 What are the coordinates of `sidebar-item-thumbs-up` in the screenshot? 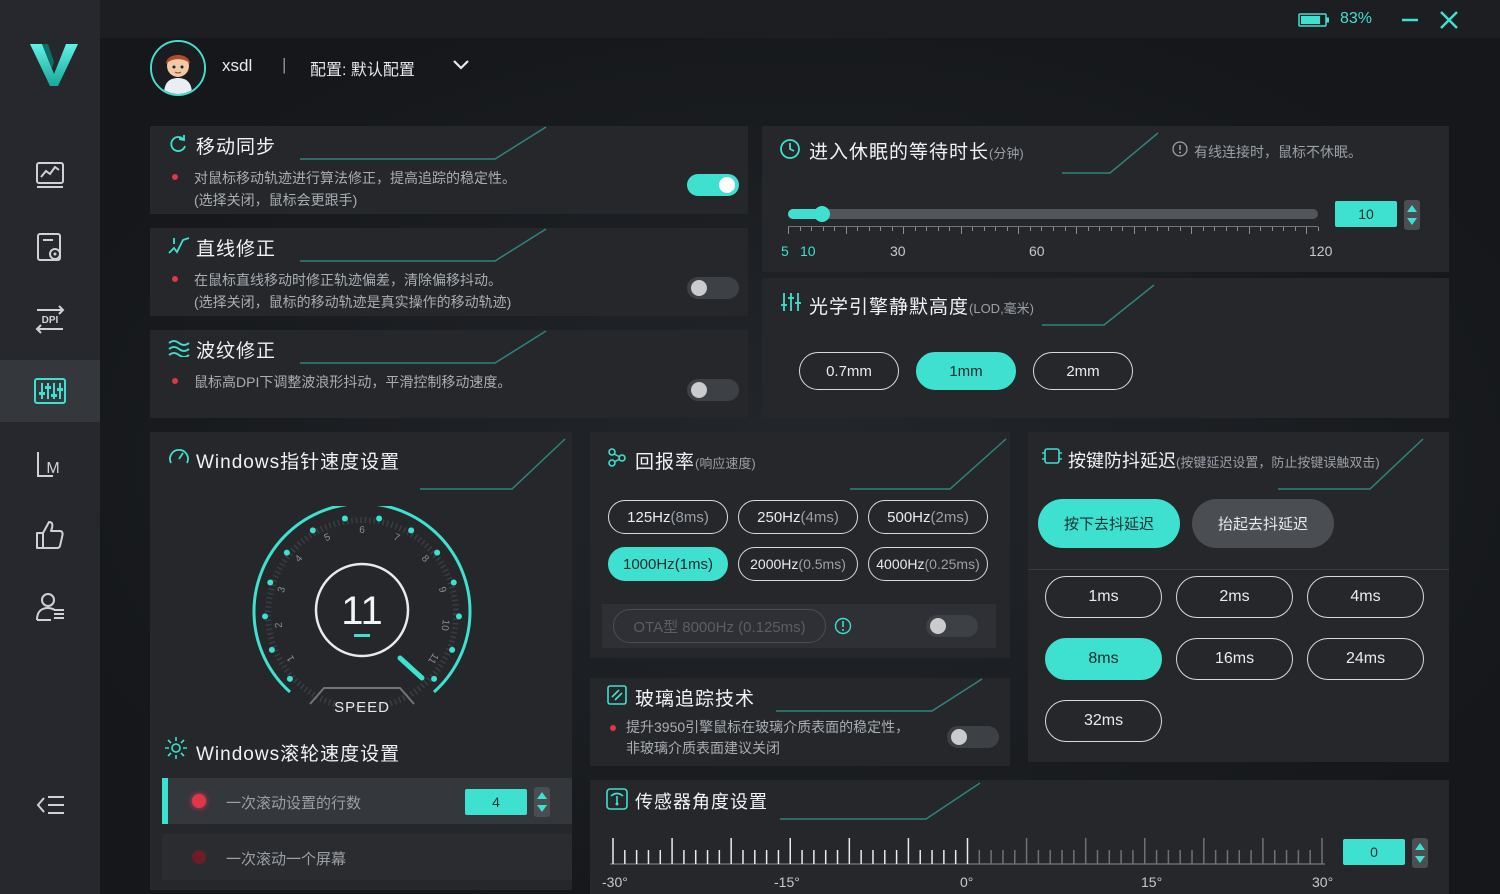 It's located at (50, 535).